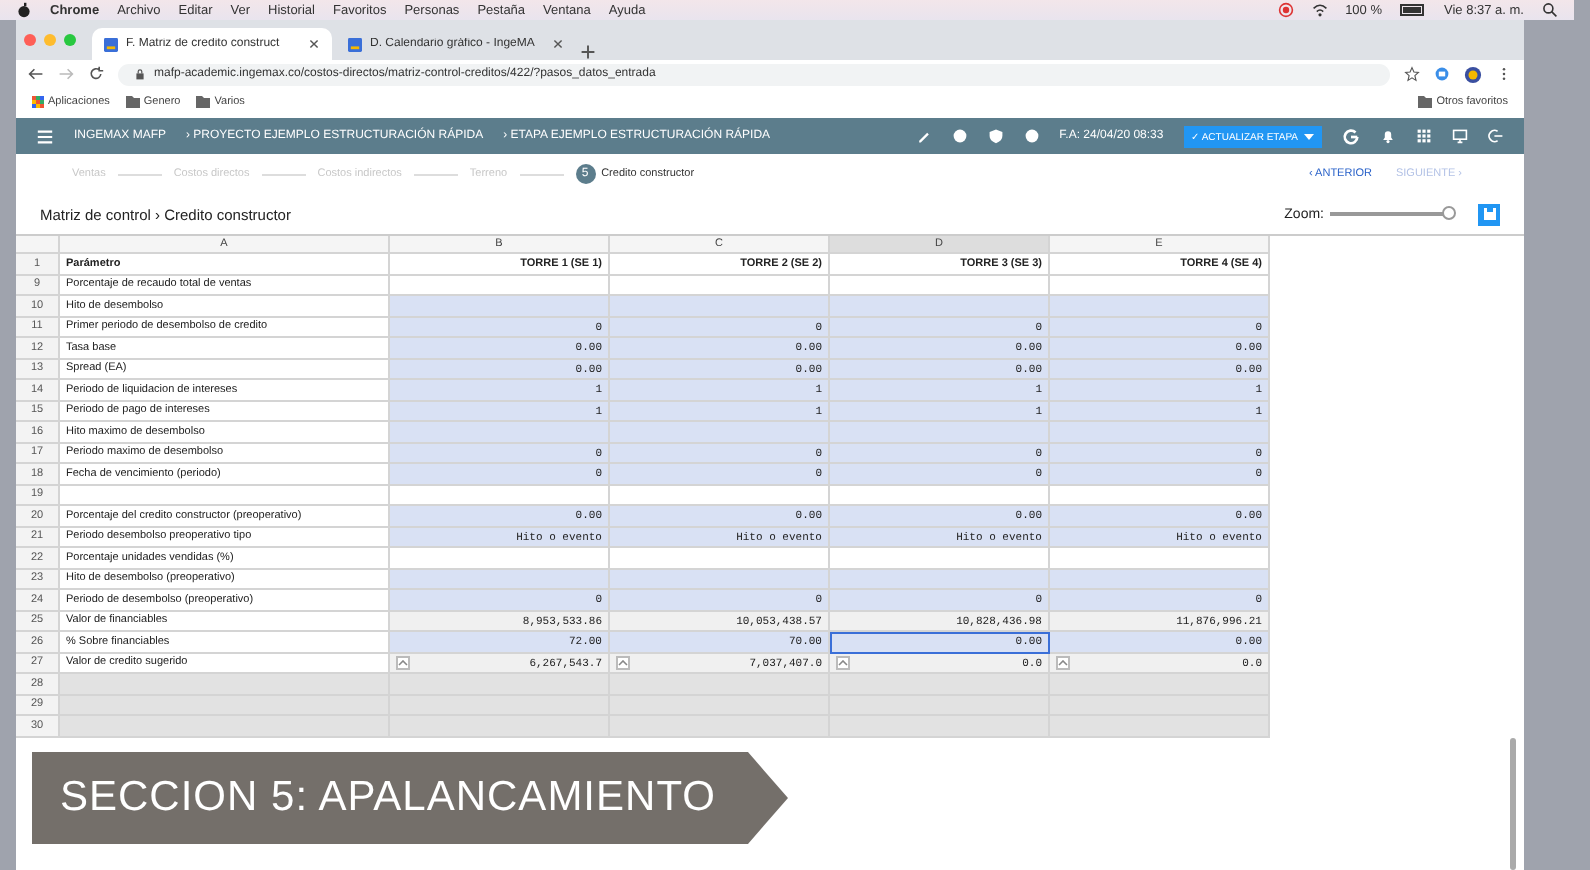  What do you see at coordinates (923, 136) in the screenshot?
I see `edit-icon` at bounding box center [923, 136].